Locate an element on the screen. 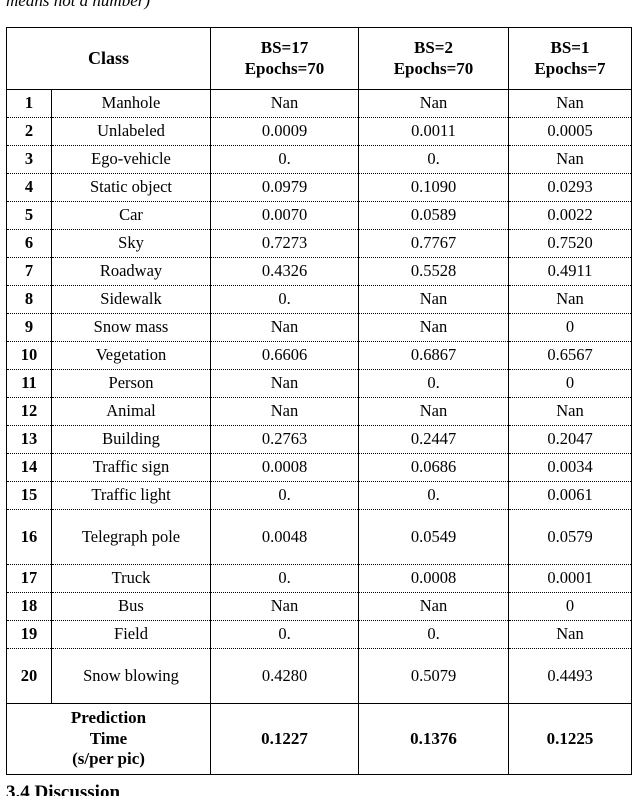  row-class-name: Building is located at coordinates (131, 439).